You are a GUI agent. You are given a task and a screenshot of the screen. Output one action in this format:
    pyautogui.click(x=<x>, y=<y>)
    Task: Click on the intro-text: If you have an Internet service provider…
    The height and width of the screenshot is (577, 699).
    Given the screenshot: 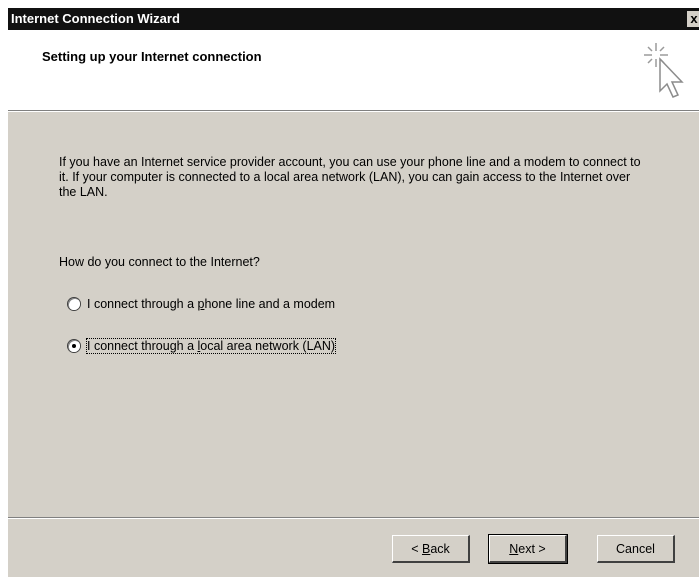 What is the action you would take?
    pyautogui.click(x=350, y=177)
    